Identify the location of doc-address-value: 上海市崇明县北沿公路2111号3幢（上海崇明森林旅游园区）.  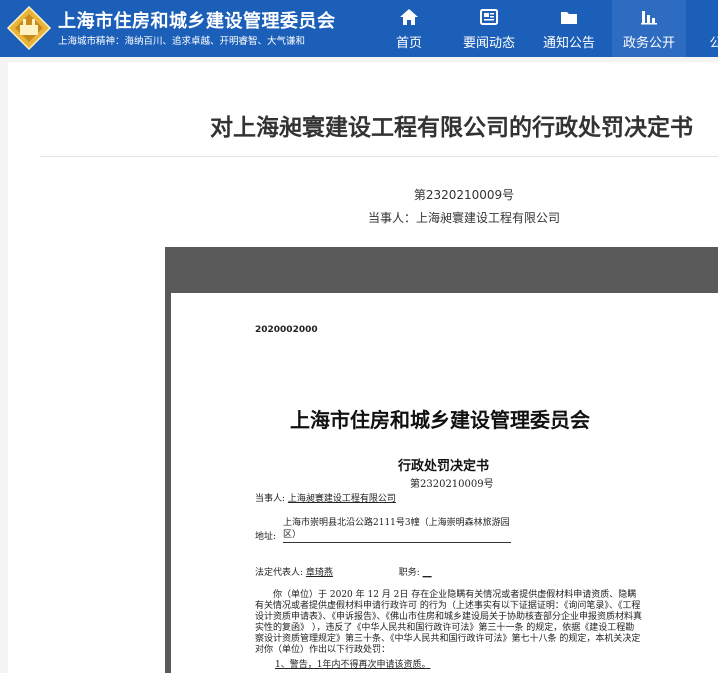
(396, 529).